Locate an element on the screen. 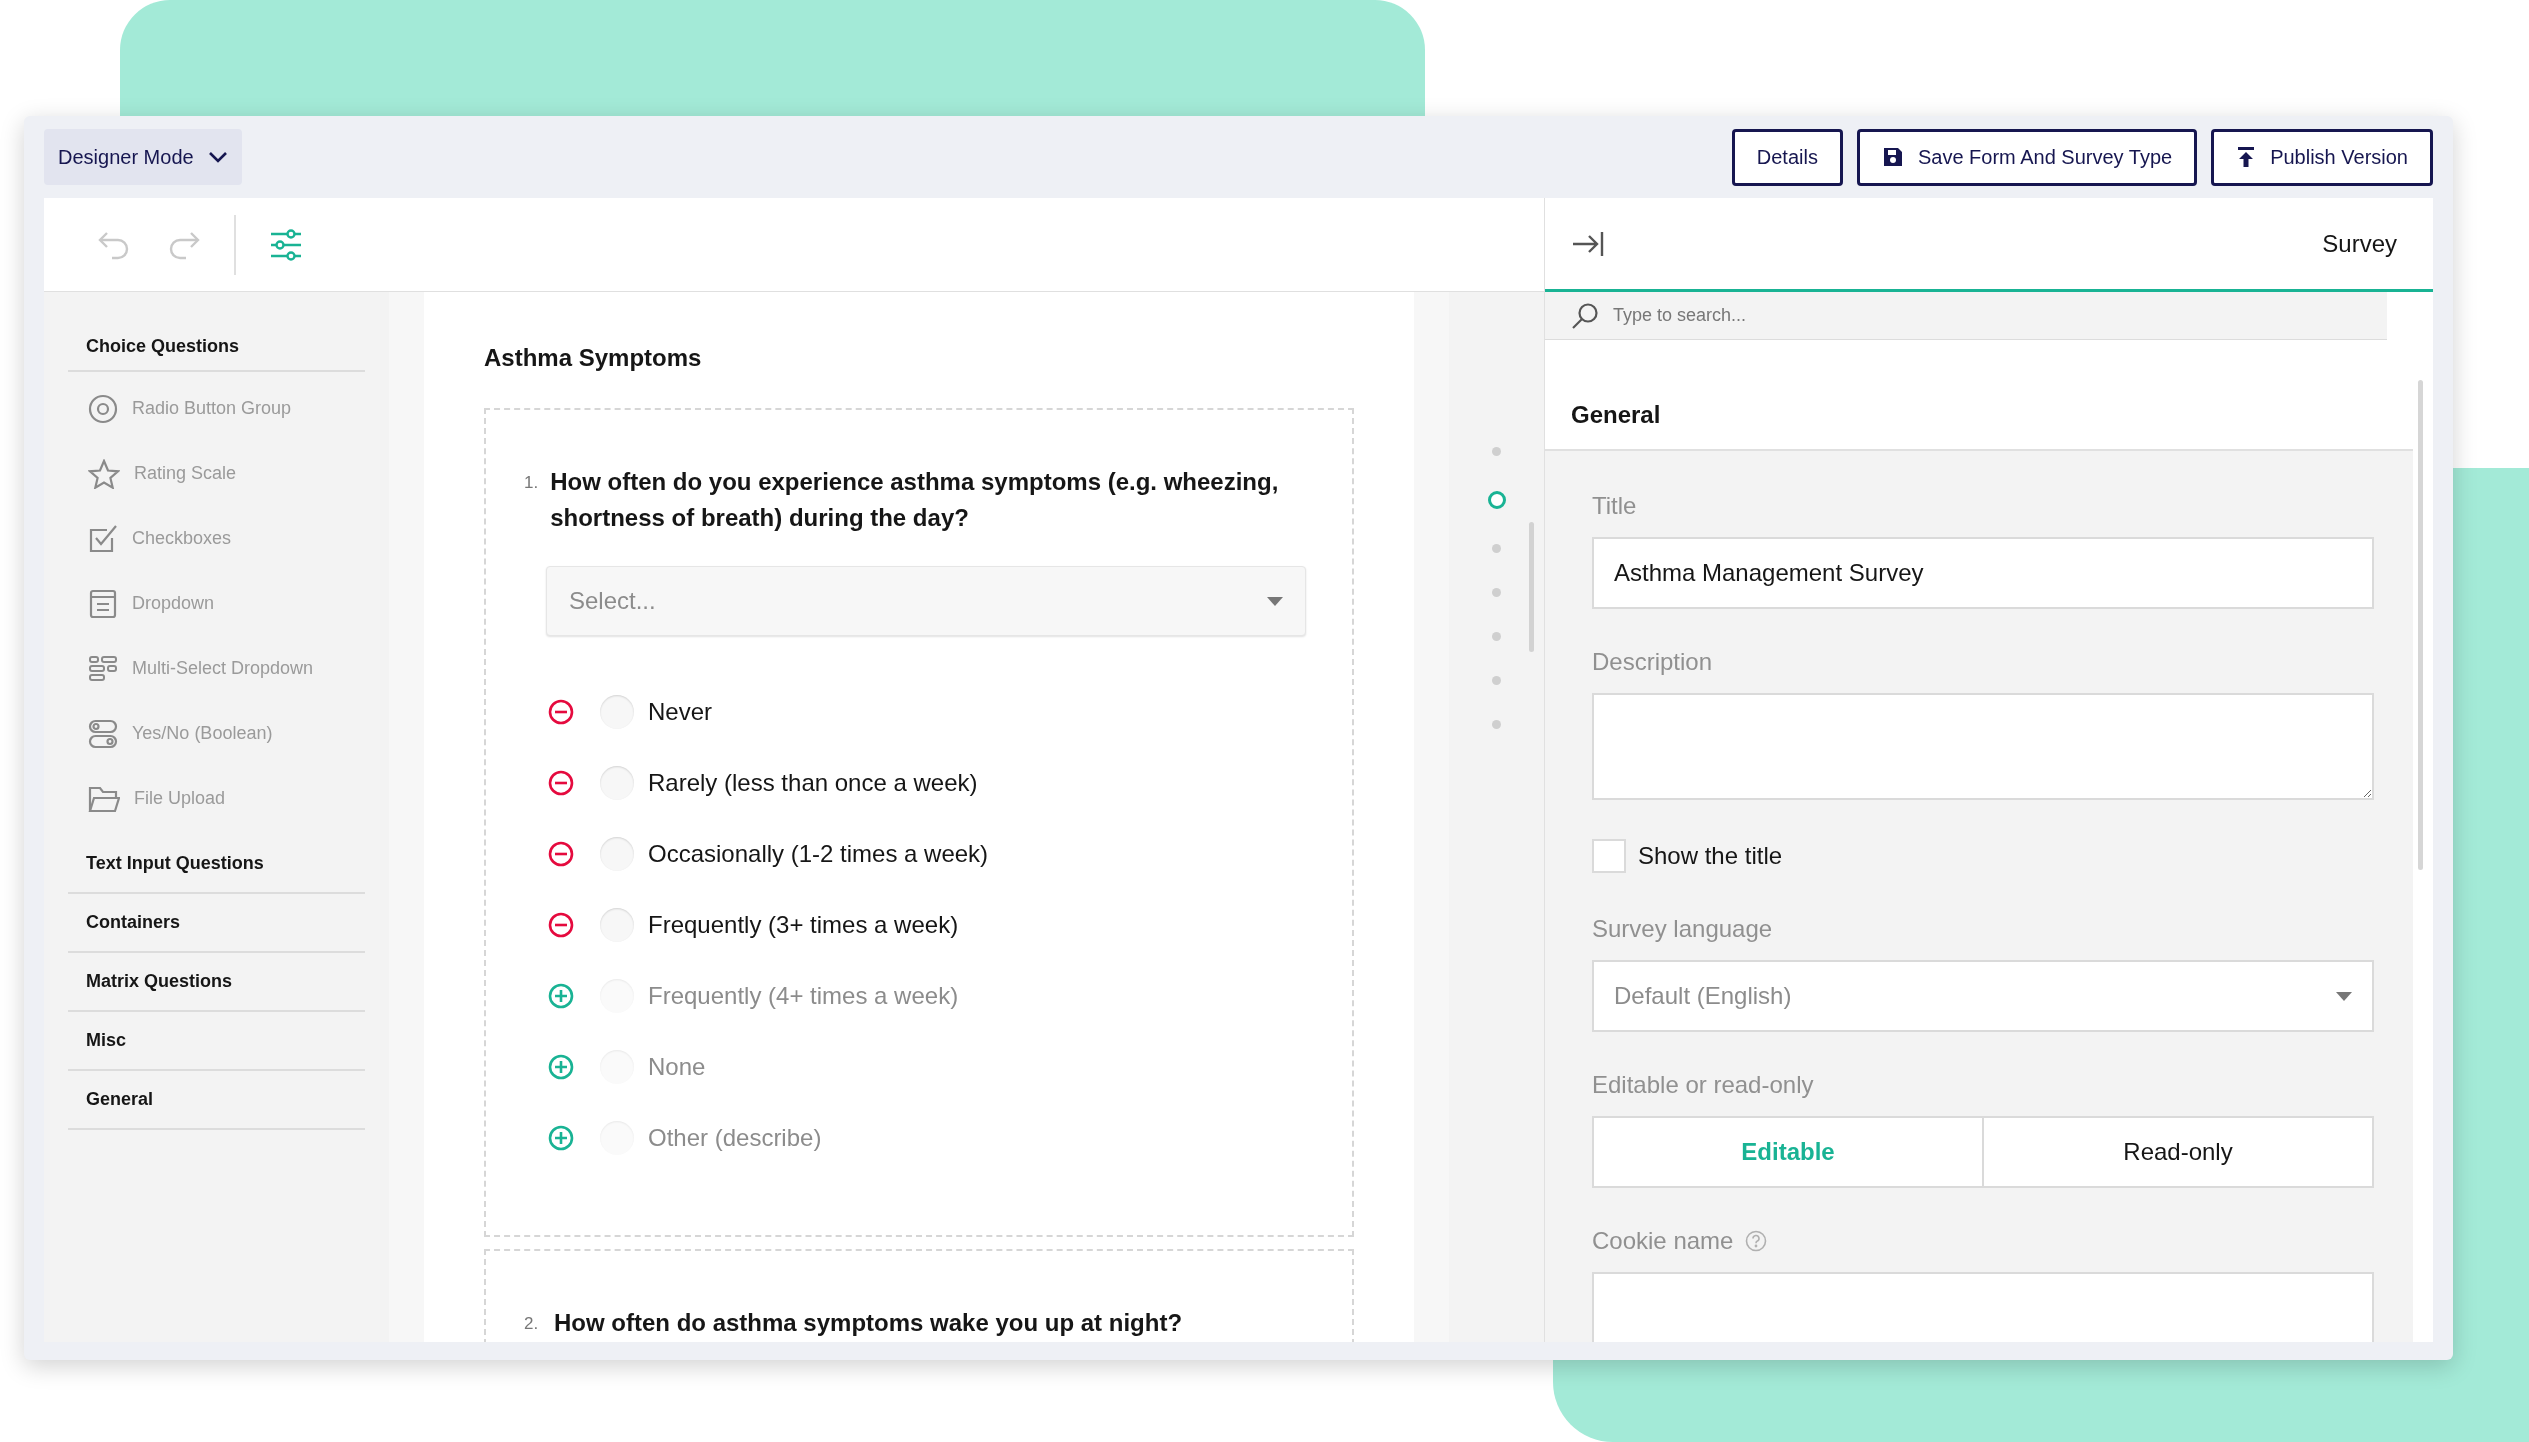 This screenshot has height=1442, width=2529. tags-icon is located at coordinates (103, 668).